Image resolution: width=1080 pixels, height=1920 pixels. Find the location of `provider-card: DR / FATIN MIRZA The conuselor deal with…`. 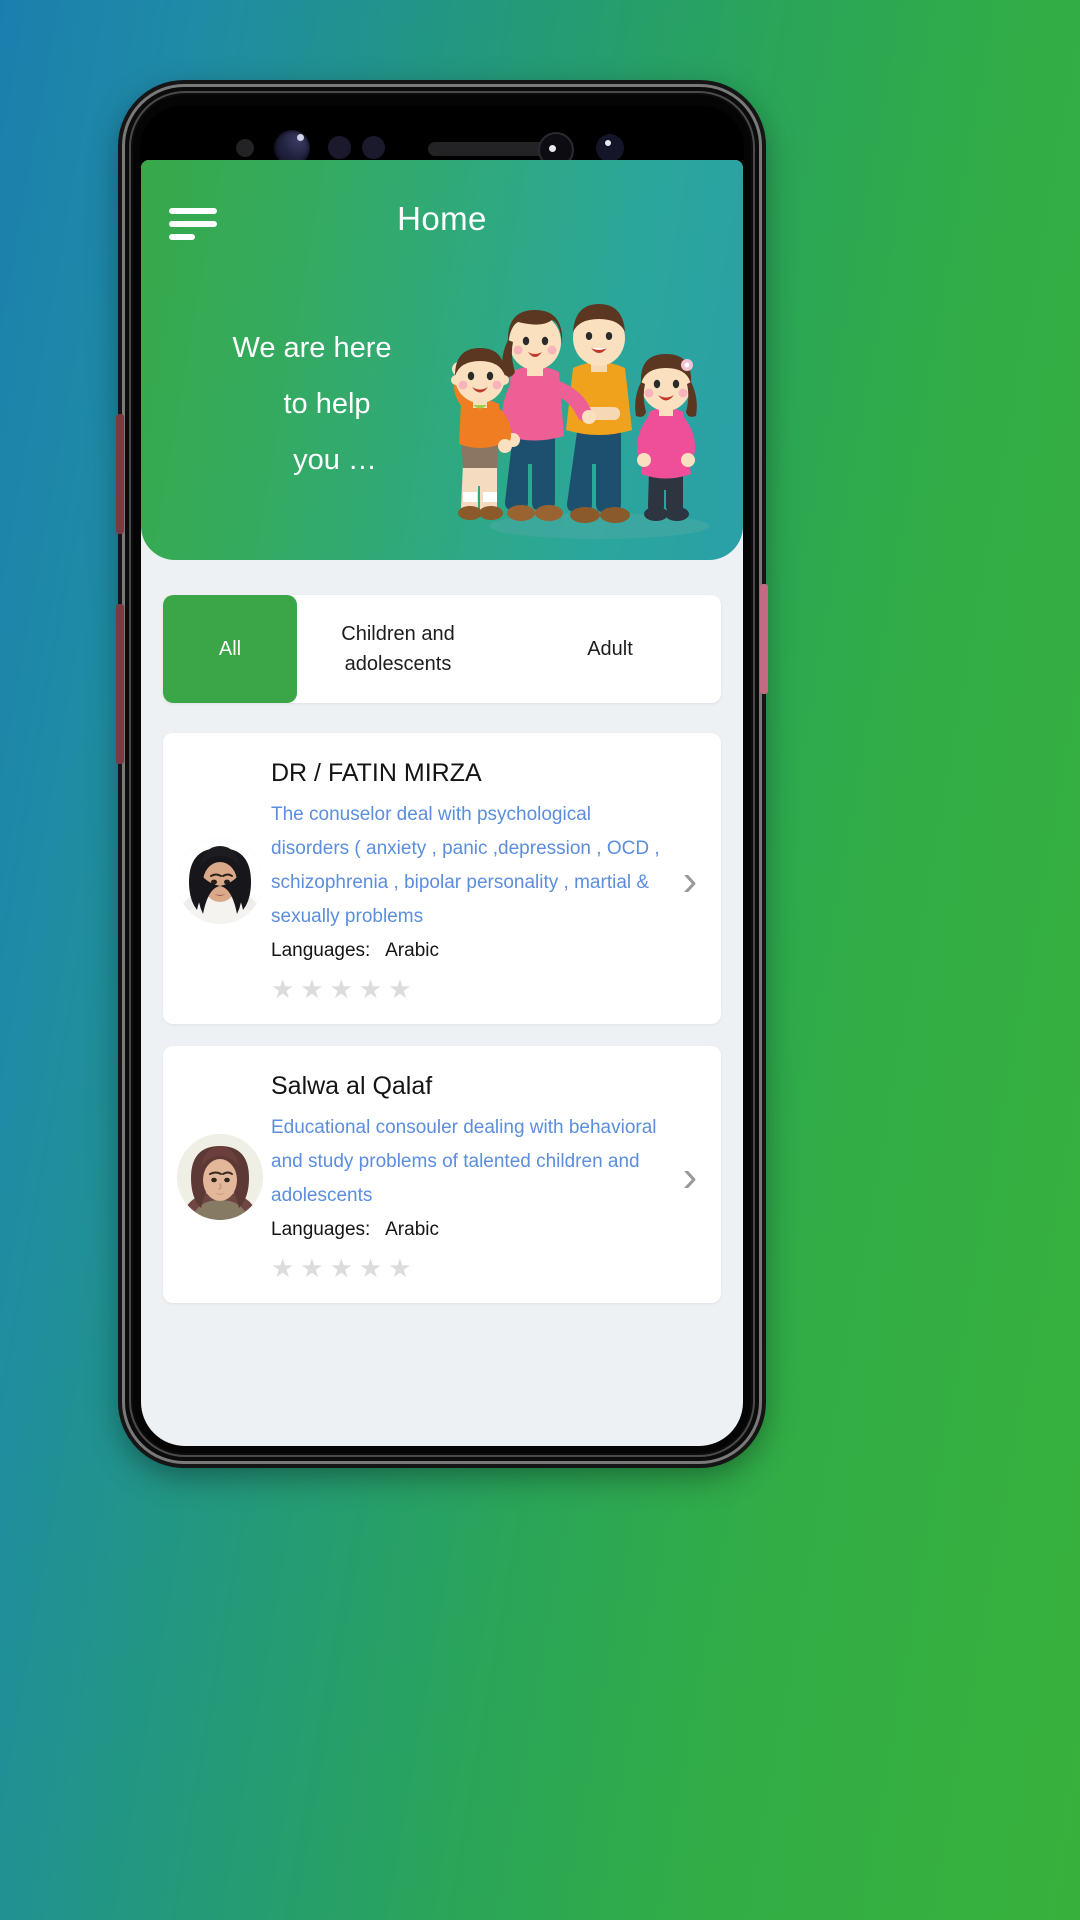

provider-card: DR / FATIN MIRZA The conuselor deal with… is located at coordinates (442, 878).